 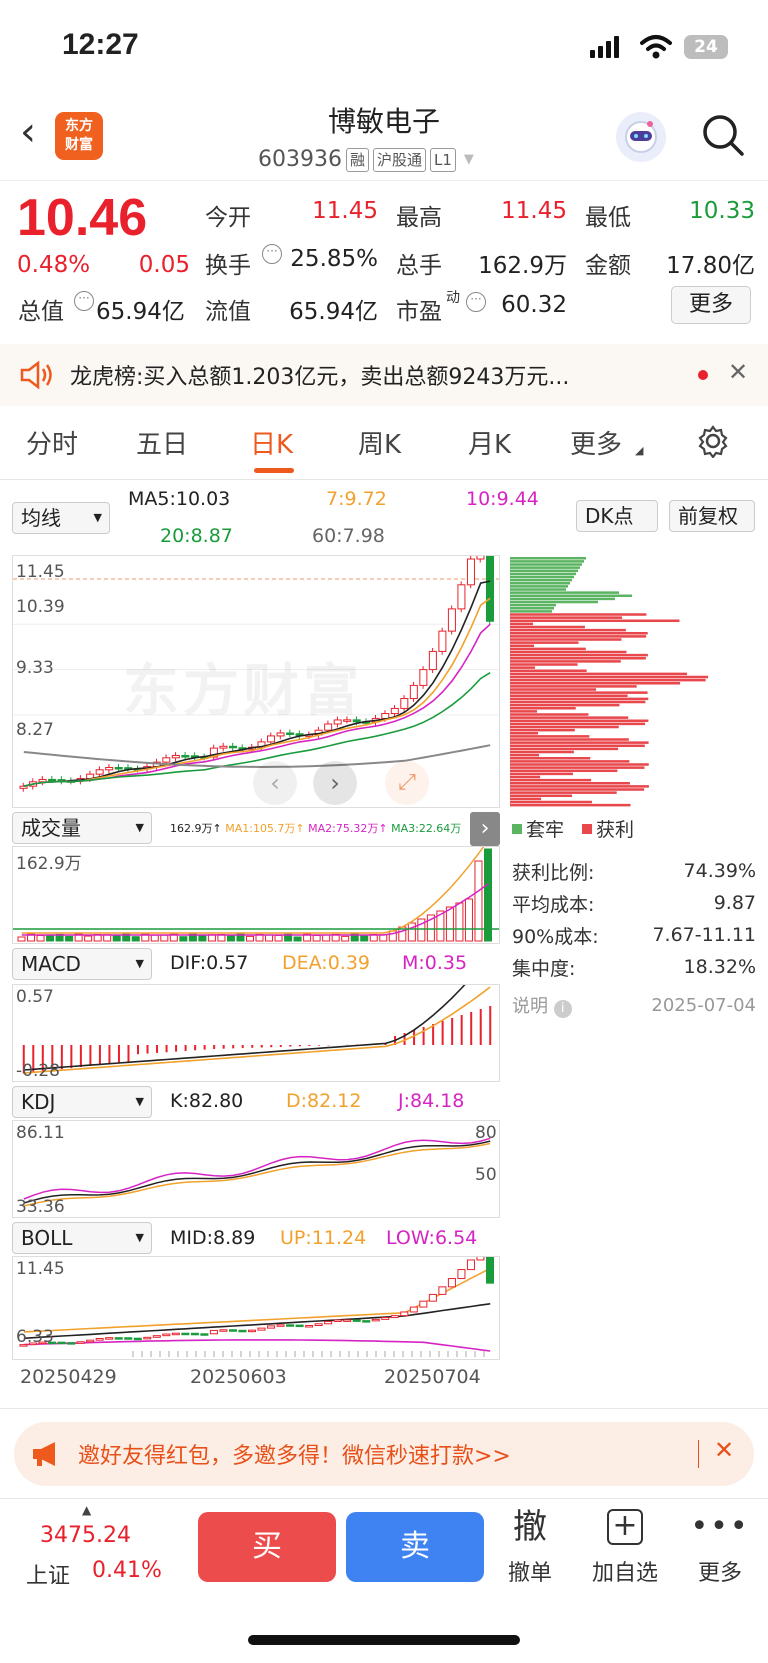 I want to click on tab-daily-k: 日K, so click(x=271, y=442).